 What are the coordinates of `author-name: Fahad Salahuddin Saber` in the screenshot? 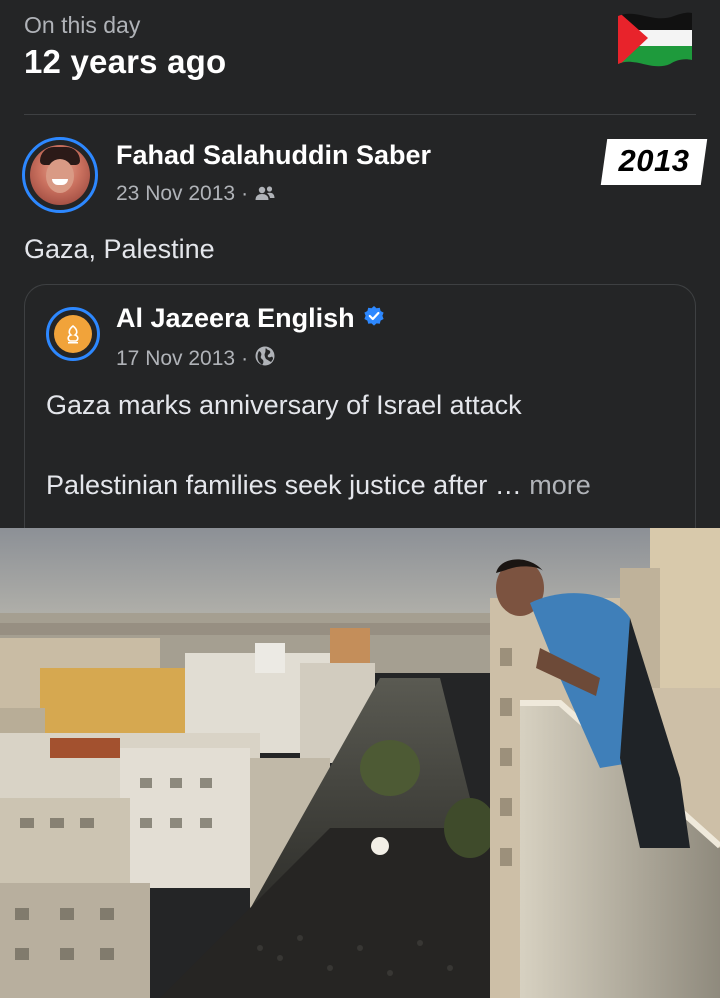 It's located at (273, 155).